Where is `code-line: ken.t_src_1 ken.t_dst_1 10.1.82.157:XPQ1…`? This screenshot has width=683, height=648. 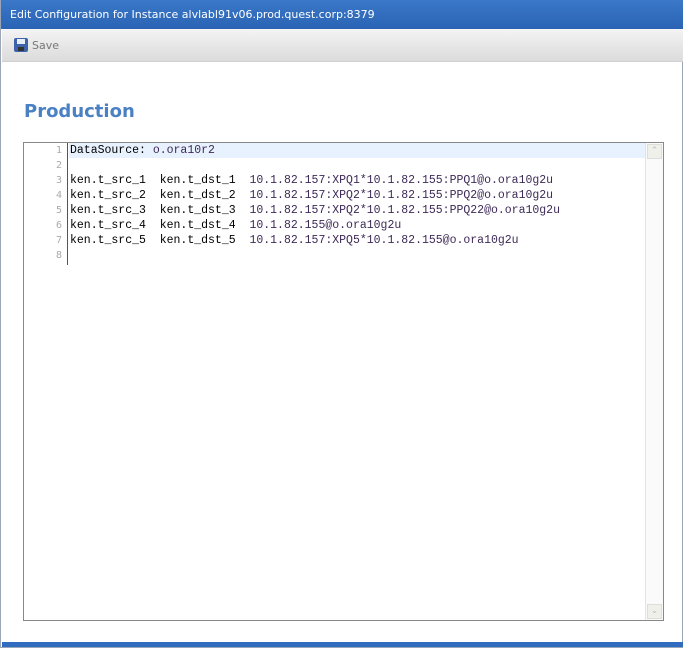
code-line: ken.t_src_1 ken.t_dst_1 10.1.82.157:XPQ1… is located at coordinates (357, 180).